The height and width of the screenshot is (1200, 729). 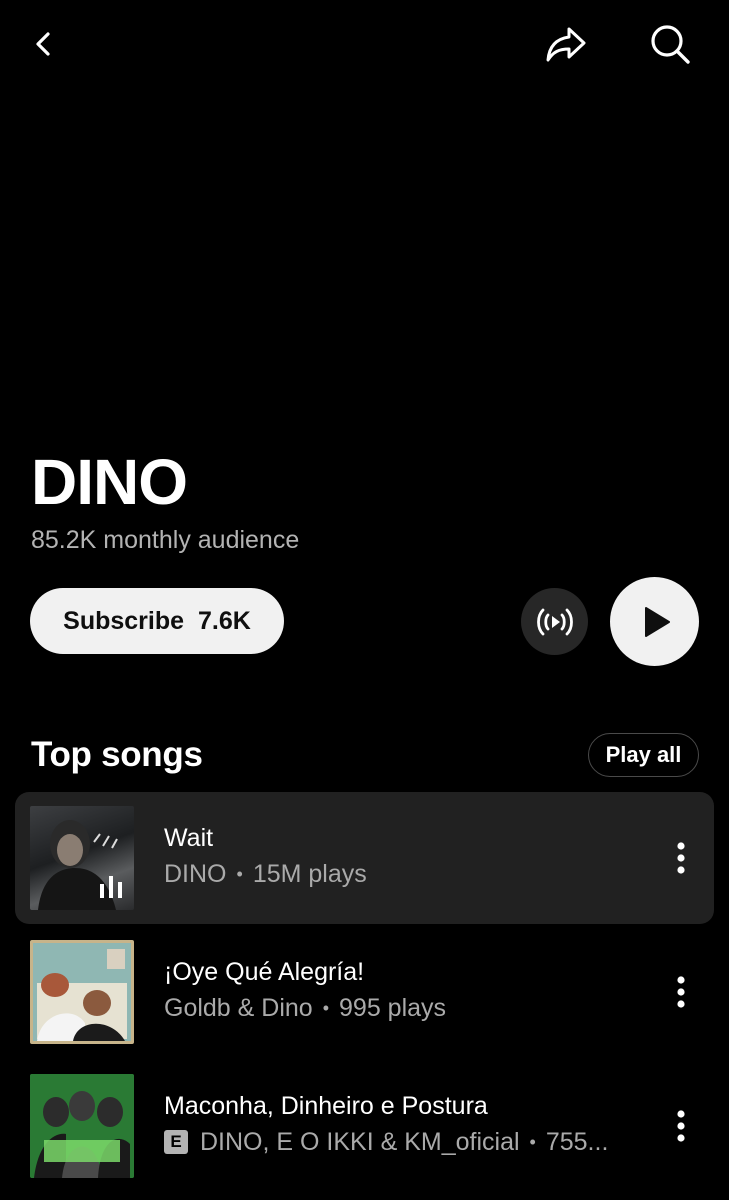 I want to click on radio-broadcast-icon, so click(x=554, y=621).